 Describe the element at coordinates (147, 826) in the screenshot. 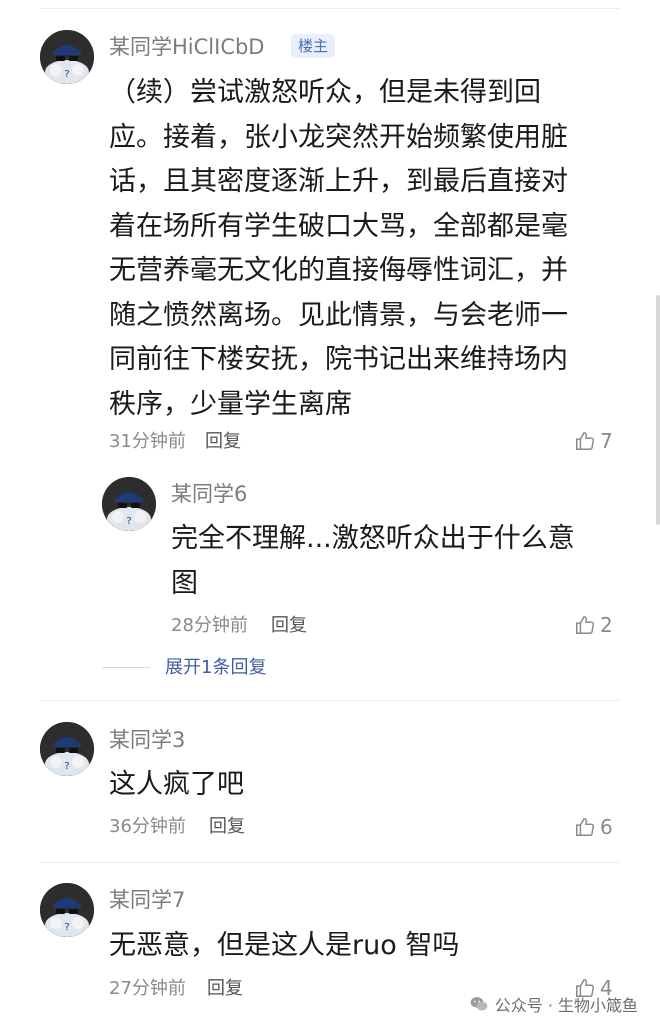

I see `comment-timestamp: 36分钟前` at that location.